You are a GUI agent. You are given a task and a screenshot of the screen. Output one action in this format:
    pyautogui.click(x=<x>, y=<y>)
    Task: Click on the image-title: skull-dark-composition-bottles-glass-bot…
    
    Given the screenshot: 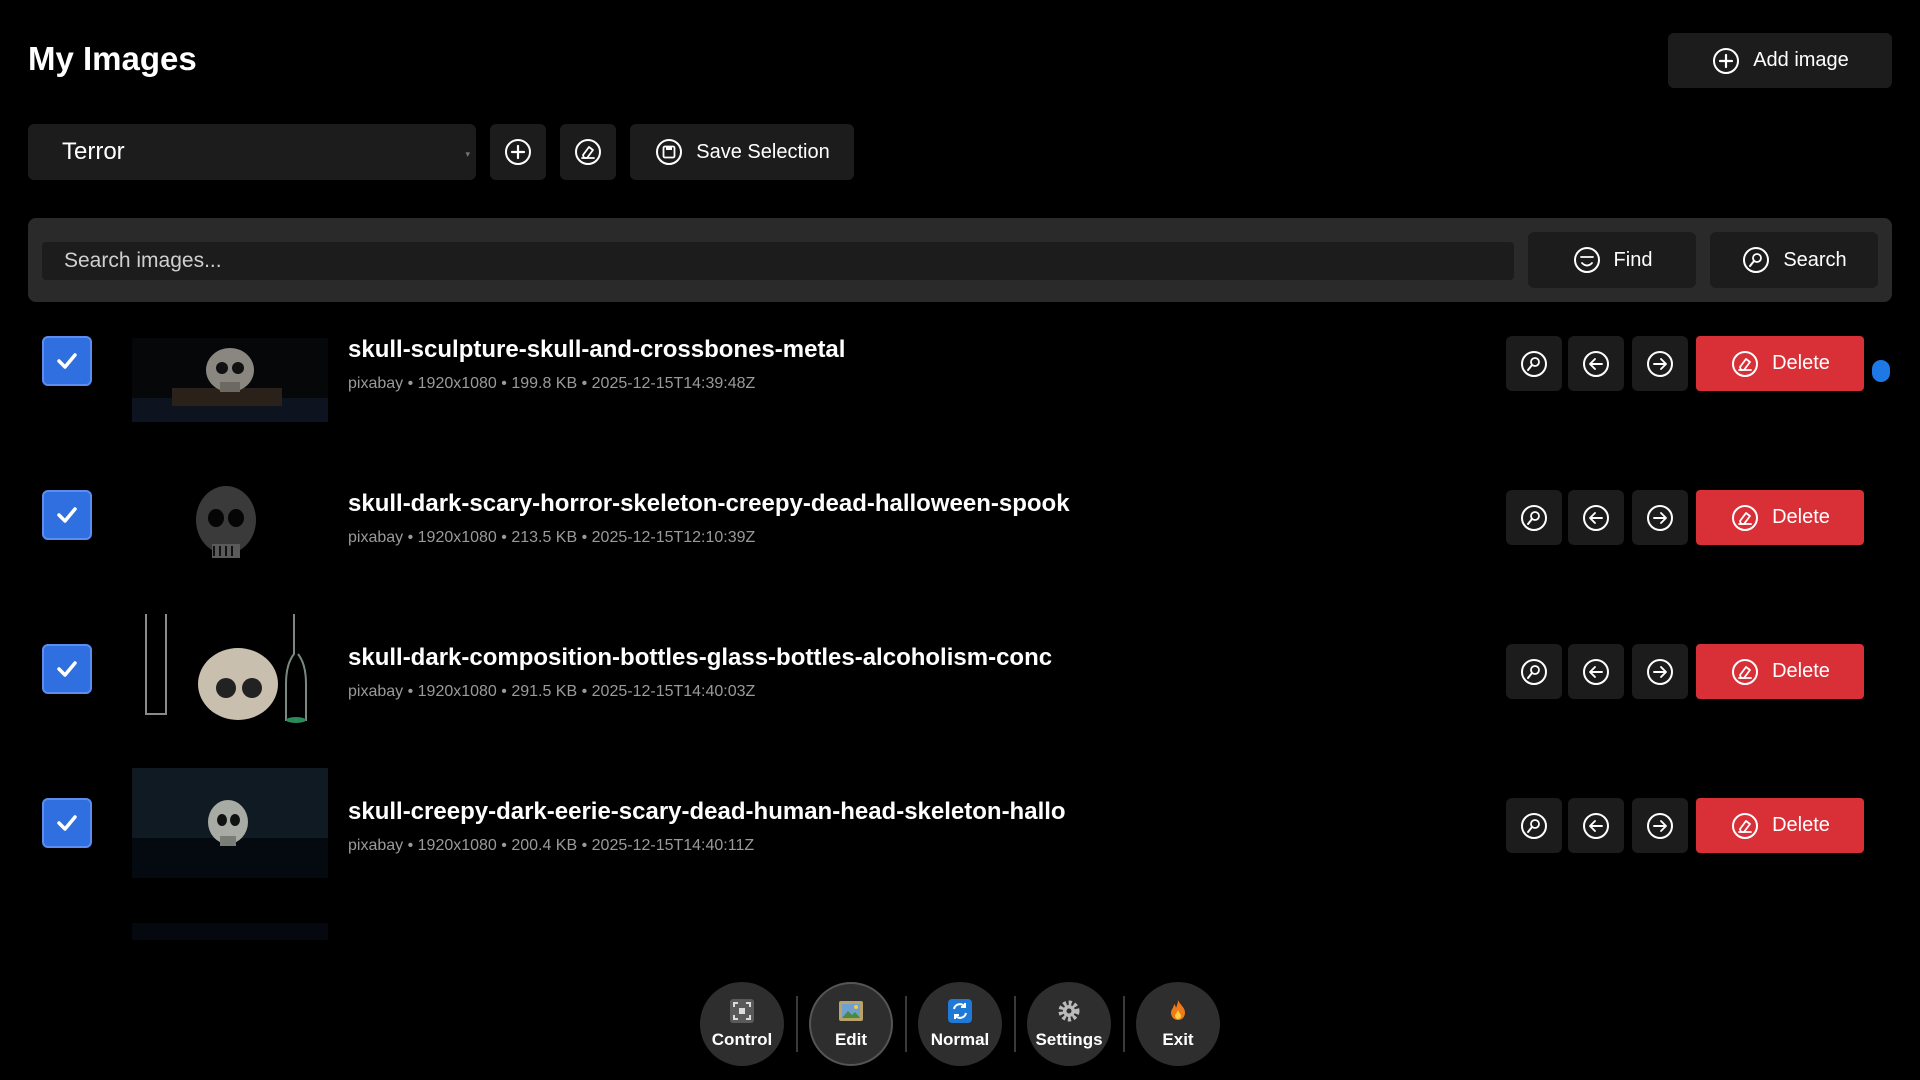 What is the action you would take?
    pyautogui.click(x=700, y=657)
    